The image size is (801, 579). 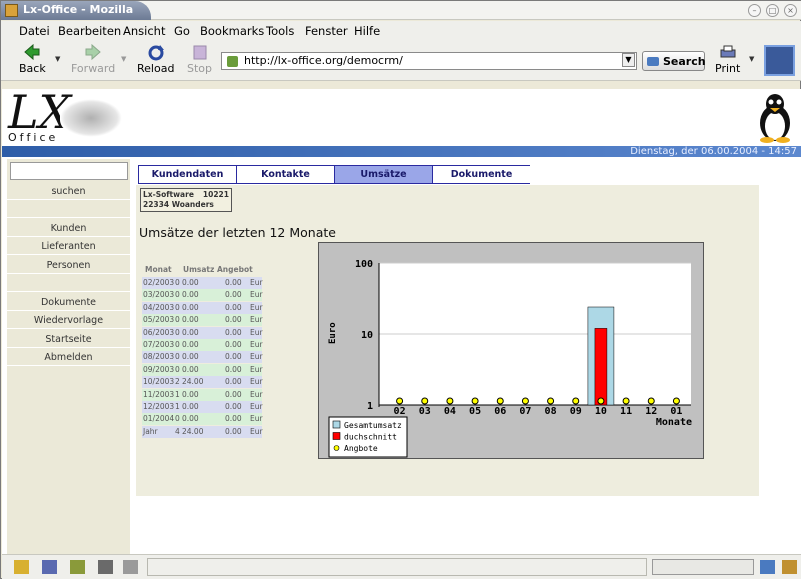 I want to click on sidebar-item-wiedervorlage: Wiedervorlage, so click(x=68, y=320).